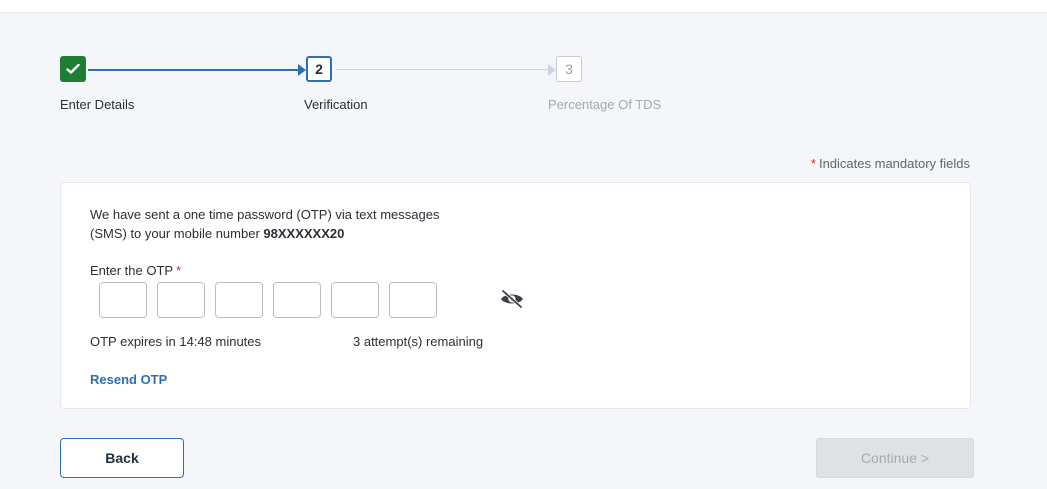  I want to click on resend-otp-link: Resend OTP, so click(128, 379).